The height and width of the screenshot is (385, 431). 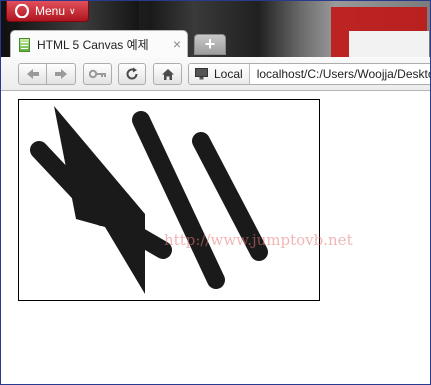 I want to click on address-bar: Local localhost/C:/Users/Woojja/Desktop/, so click(x=309, y=74).